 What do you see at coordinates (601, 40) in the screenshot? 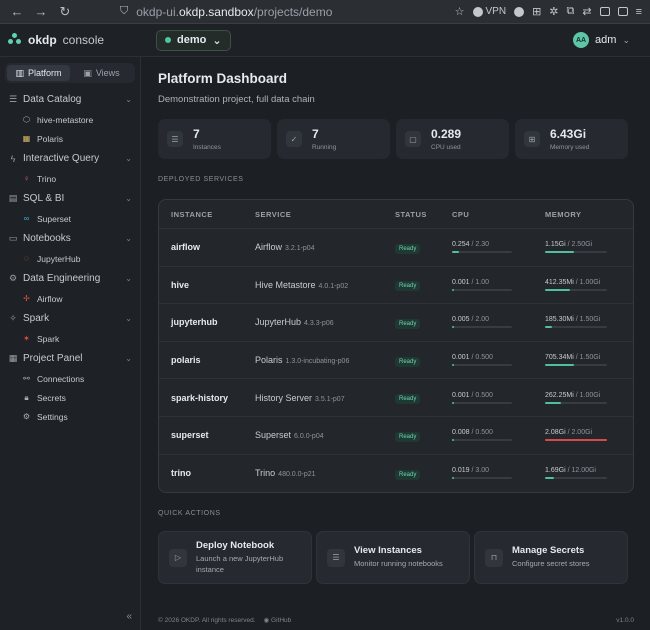
I see `user-menu: AA adm ⌄` at bounding box center [601, 40].